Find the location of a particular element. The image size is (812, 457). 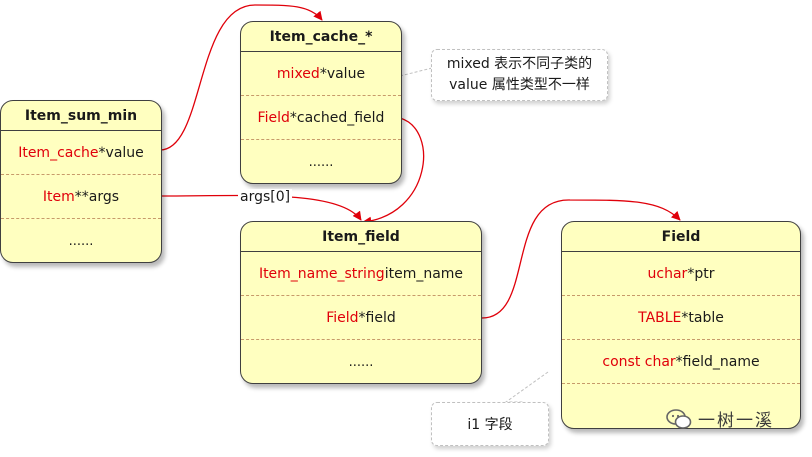

field-title: Field is located at coordinates (681, 237).